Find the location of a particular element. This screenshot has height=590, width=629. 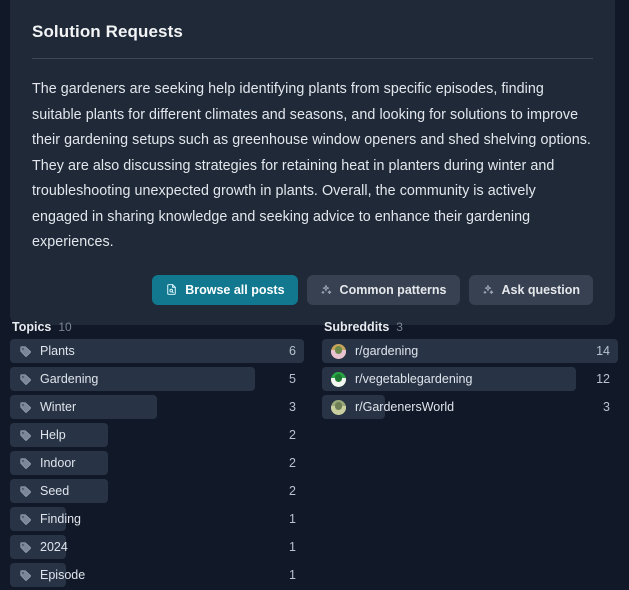

subreddit-row: r/GardenersWorld 3 is located at coordinates (470, 407).